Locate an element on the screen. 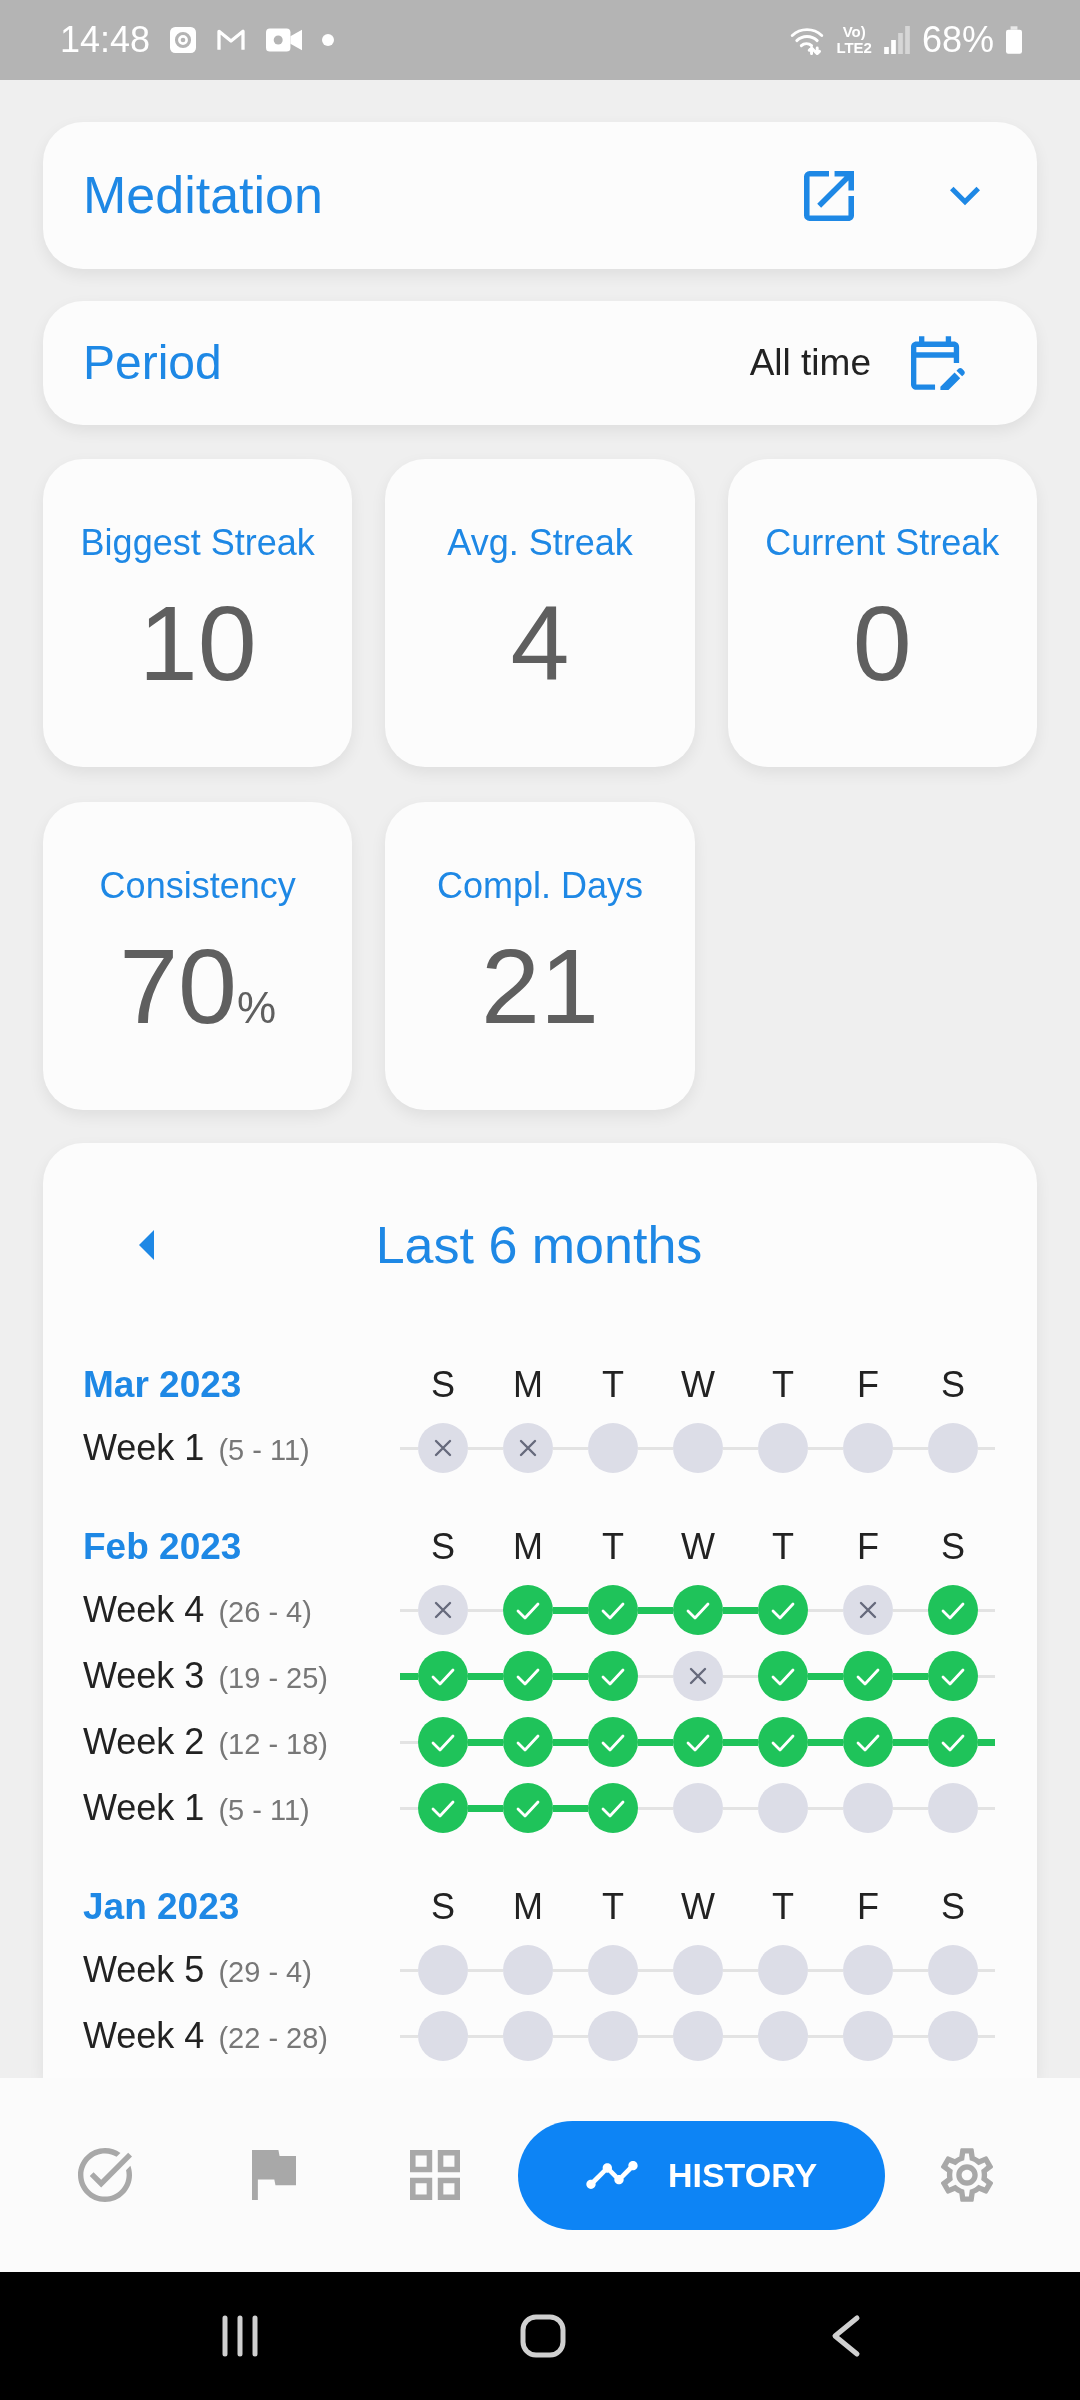 The image size is (1080, 2400). network-type-label: Vo) LTE2 is located at coordinates (854, 40).